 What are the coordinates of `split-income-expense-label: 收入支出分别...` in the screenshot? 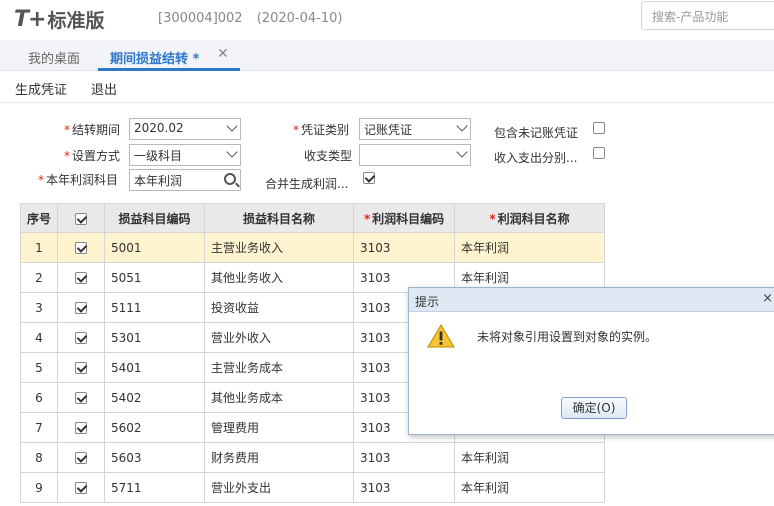 It's located at (536, 158).